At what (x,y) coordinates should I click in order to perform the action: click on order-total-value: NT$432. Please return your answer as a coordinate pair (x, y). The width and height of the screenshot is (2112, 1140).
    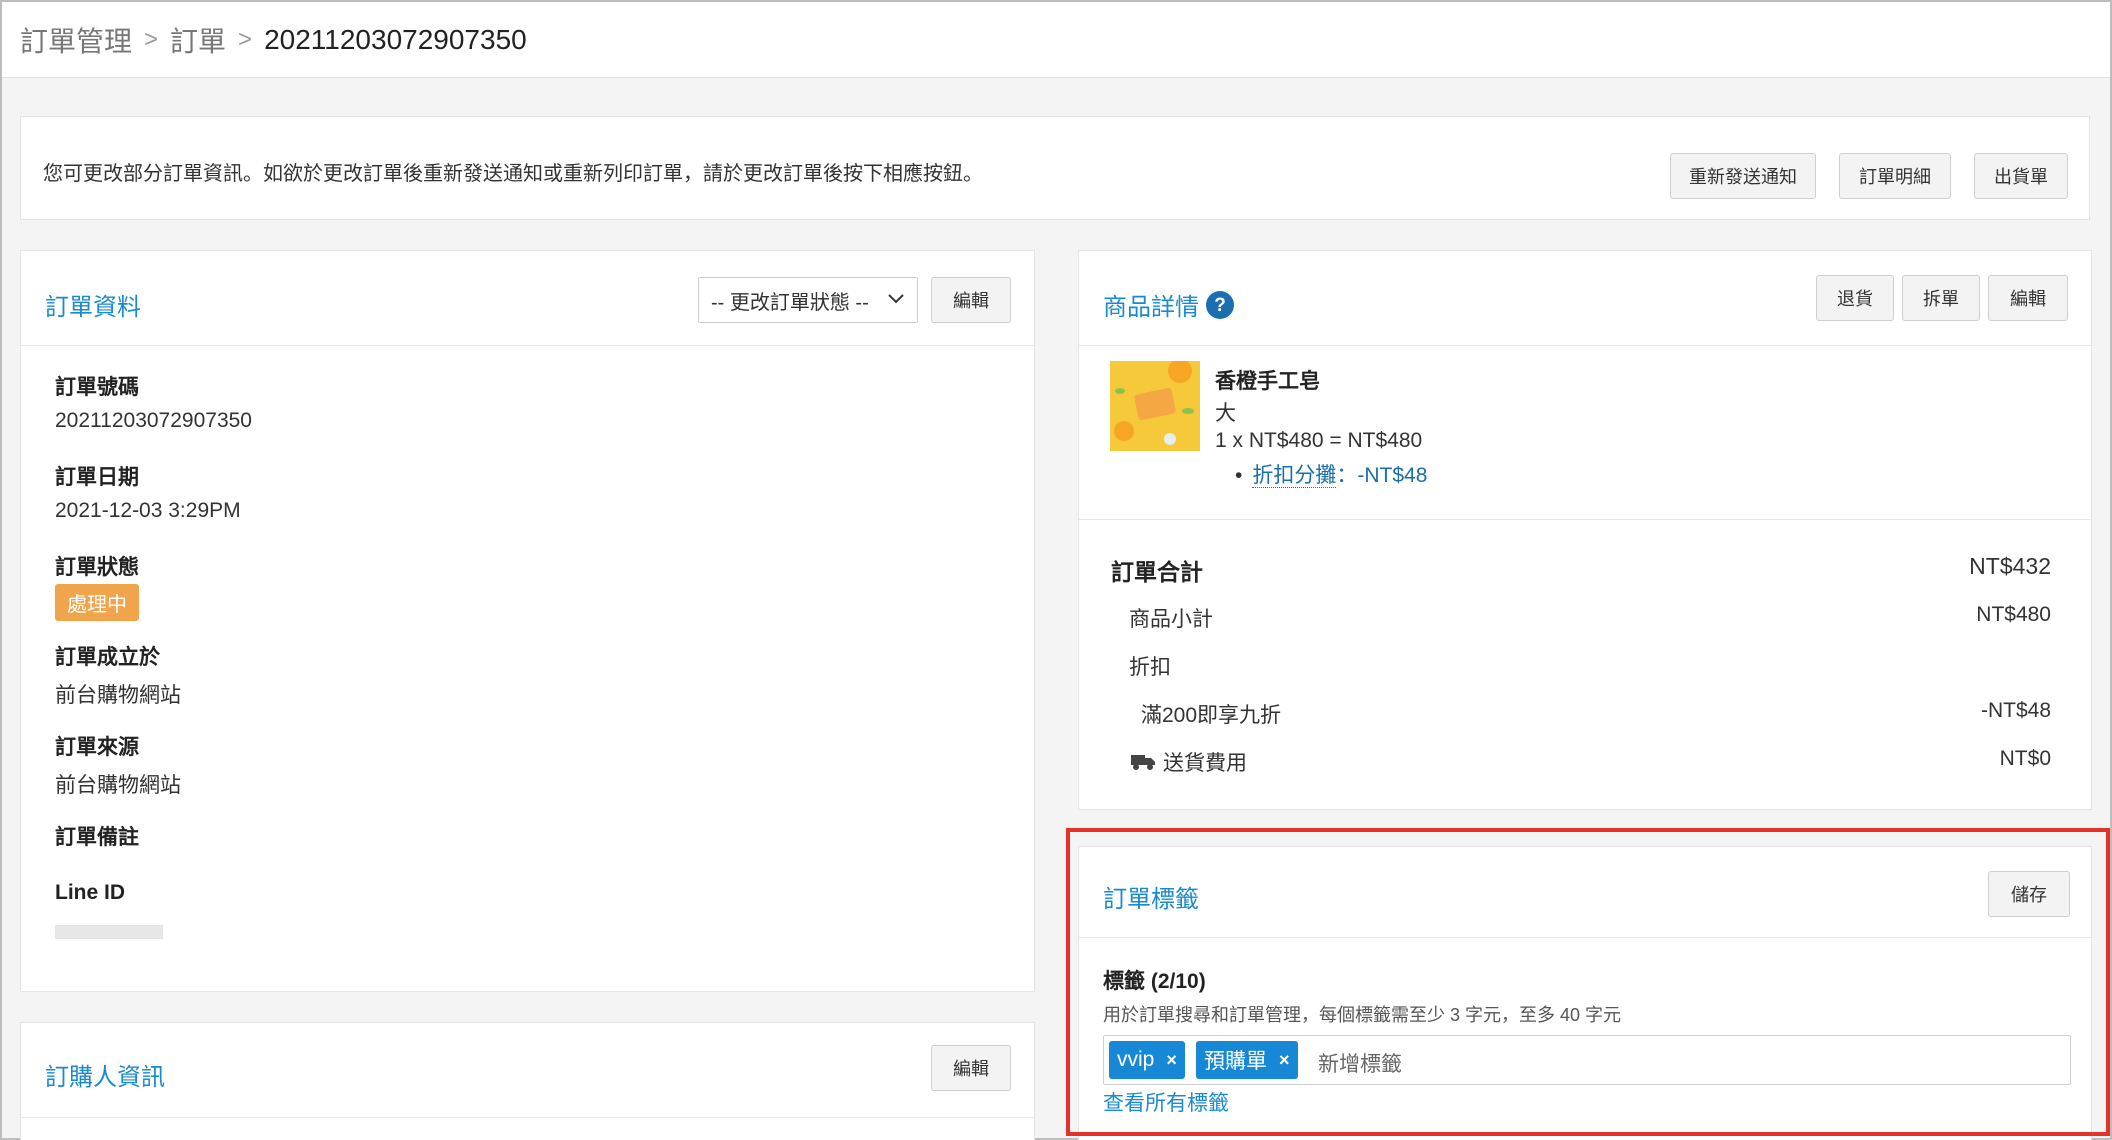
    Looking at the image, I should click on (2010, 566).